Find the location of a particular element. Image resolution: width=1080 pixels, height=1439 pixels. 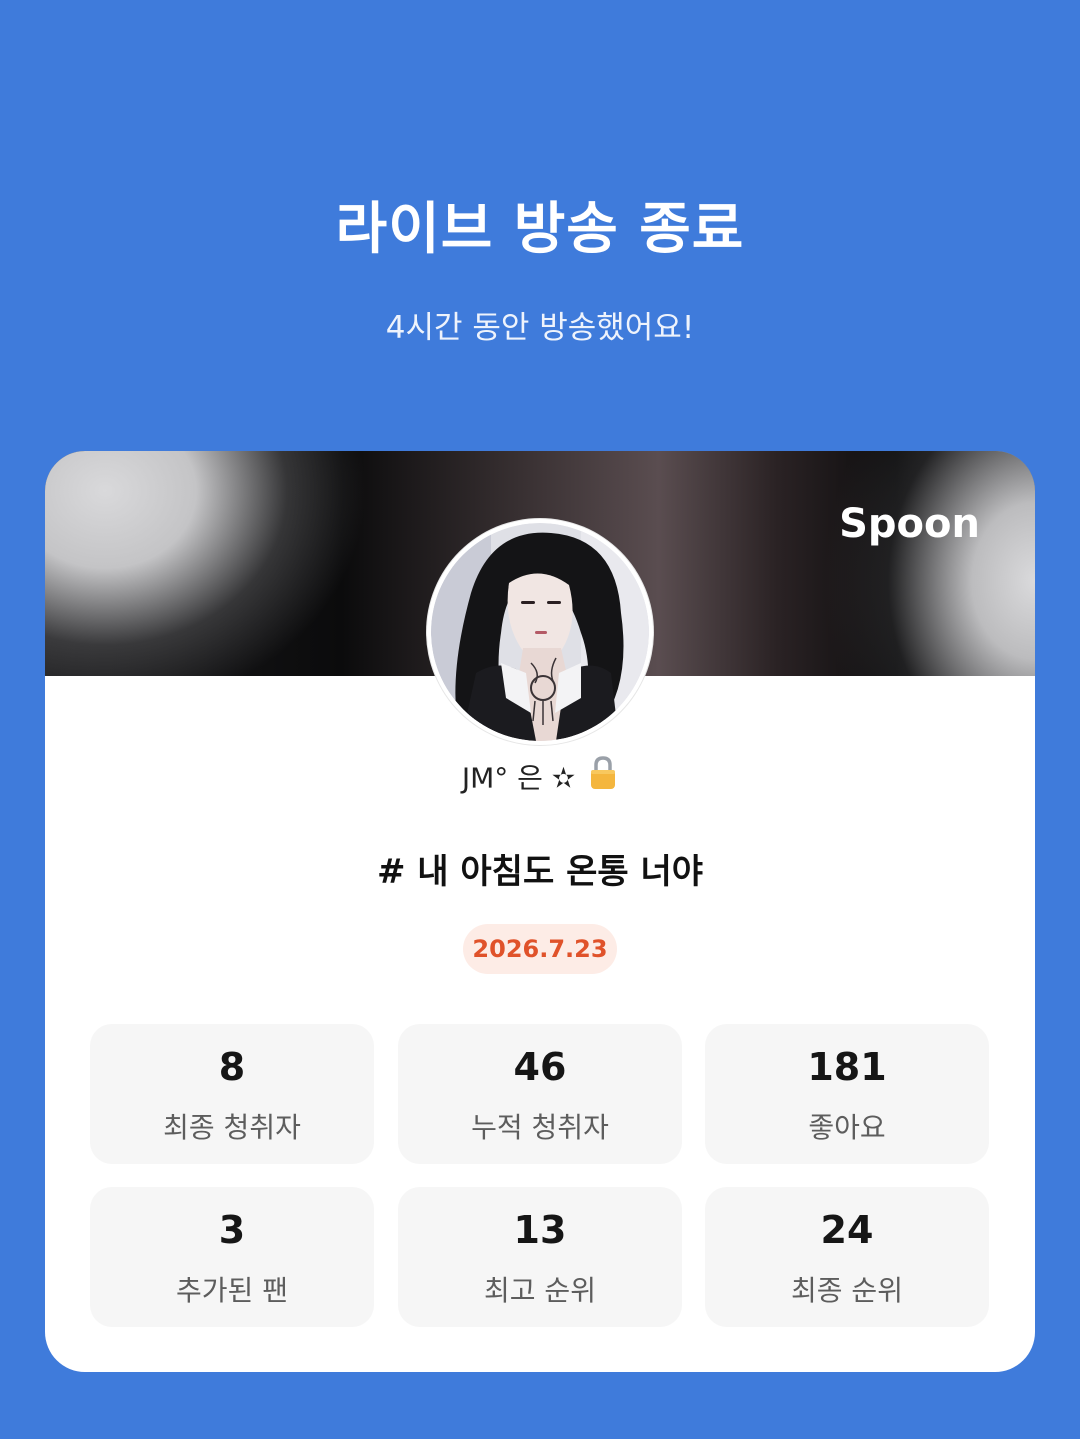

avatar is located at coordinates (540, 632).